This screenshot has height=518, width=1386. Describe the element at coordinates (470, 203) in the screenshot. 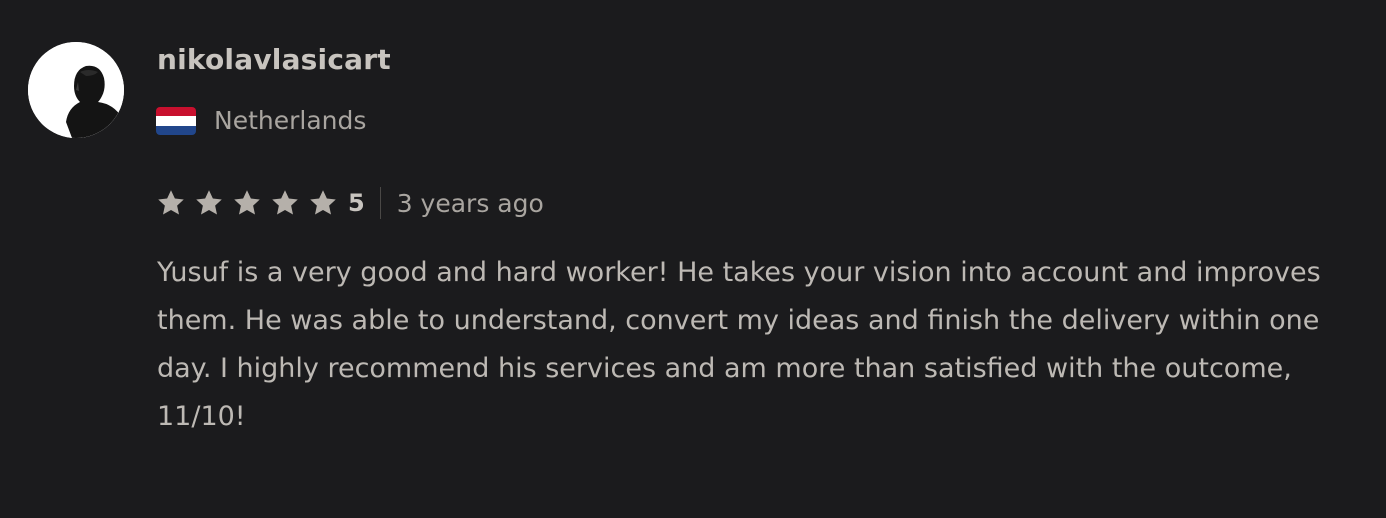

I see `review-timestamp: 3 years ago` at that location.